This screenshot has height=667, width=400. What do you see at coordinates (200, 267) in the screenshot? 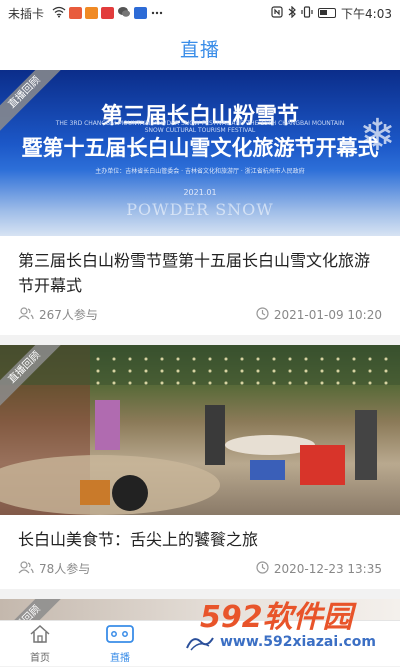
I see `live-card-title: 第三届长白山粉雪节暨第十五届长白山雪文化旅游节开幕式` at bounding box center [200, 267].